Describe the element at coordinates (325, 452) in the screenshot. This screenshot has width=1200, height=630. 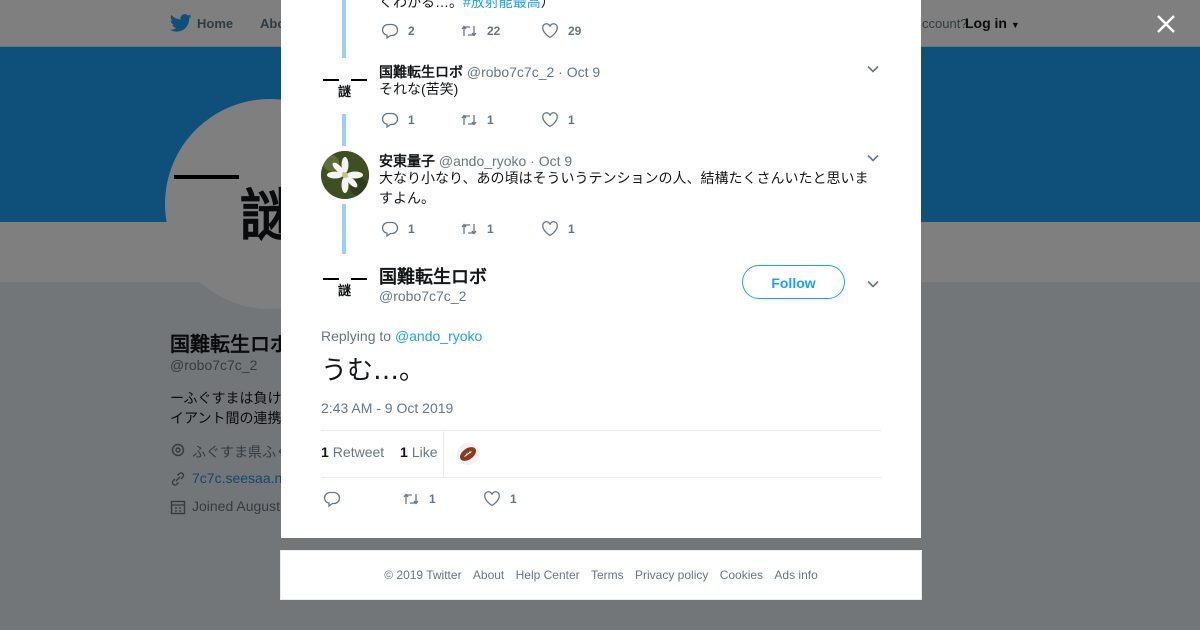
I see `retweet-stat-count: 1` at that location.